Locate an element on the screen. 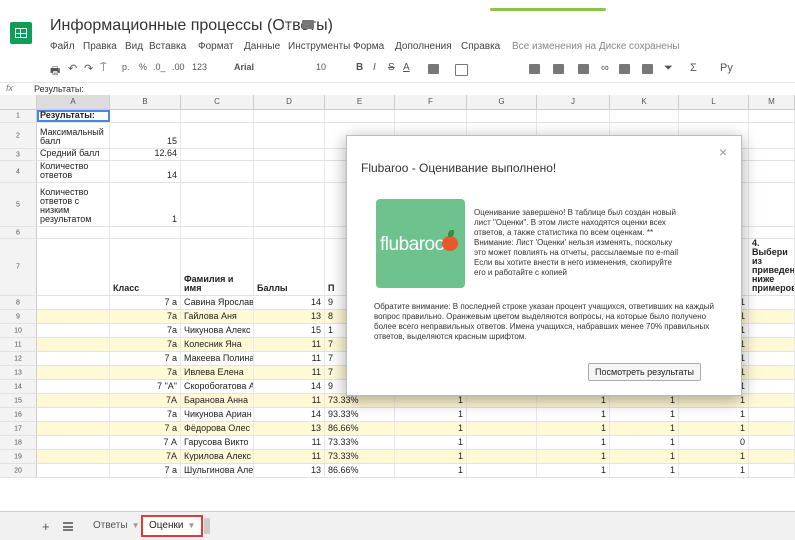 Image resolution: width=795 pixels, height=540 pixels. menu-addons: Дополнения is located at coordinates (423, 46).